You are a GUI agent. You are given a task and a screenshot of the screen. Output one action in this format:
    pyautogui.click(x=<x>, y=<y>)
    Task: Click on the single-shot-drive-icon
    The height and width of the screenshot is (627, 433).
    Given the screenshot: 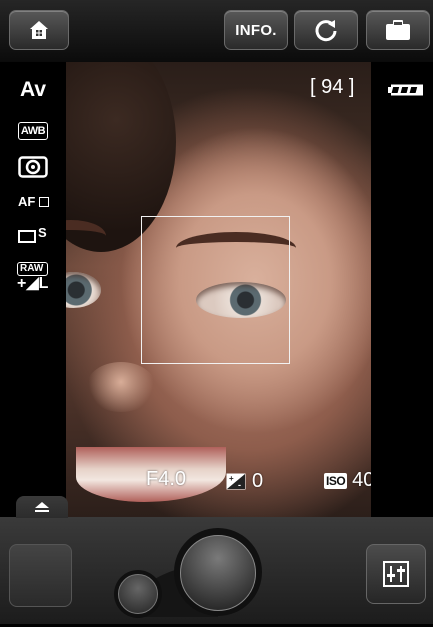 What is the action you would take?
    pyautogui.click(x=27, y=236)
    